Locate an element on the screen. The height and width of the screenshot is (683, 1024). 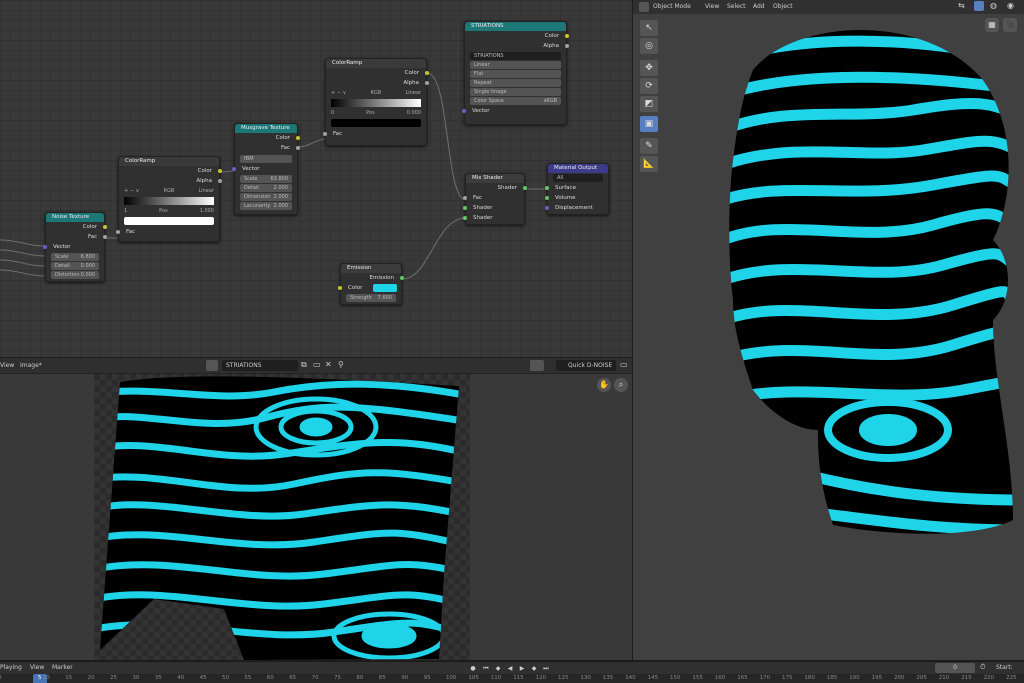
input-shader-1: Shader is located at coordinates (493, 208).